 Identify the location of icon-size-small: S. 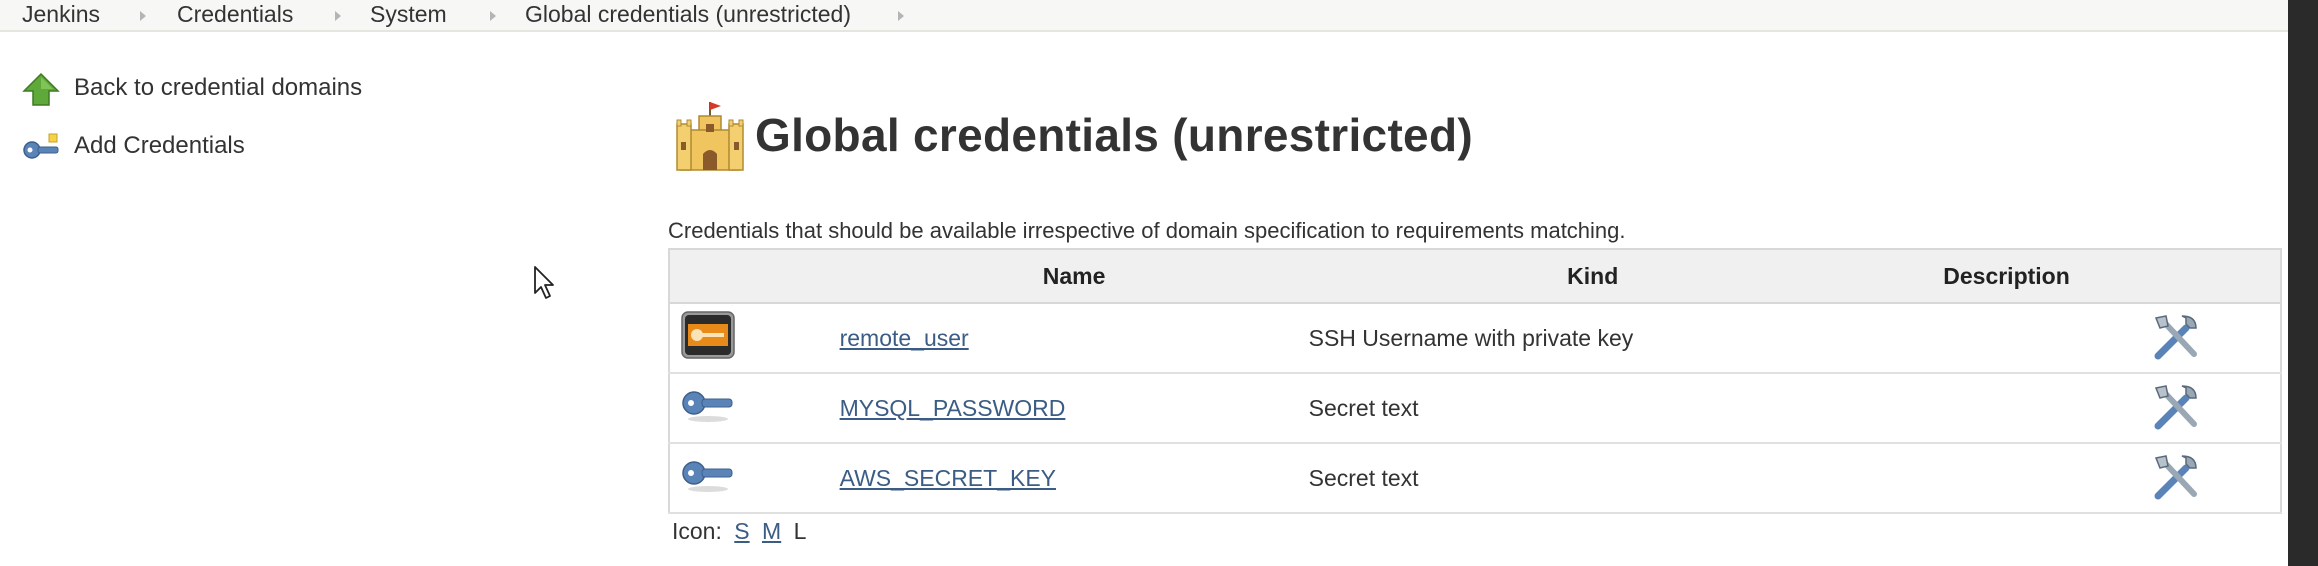
(741, 531).